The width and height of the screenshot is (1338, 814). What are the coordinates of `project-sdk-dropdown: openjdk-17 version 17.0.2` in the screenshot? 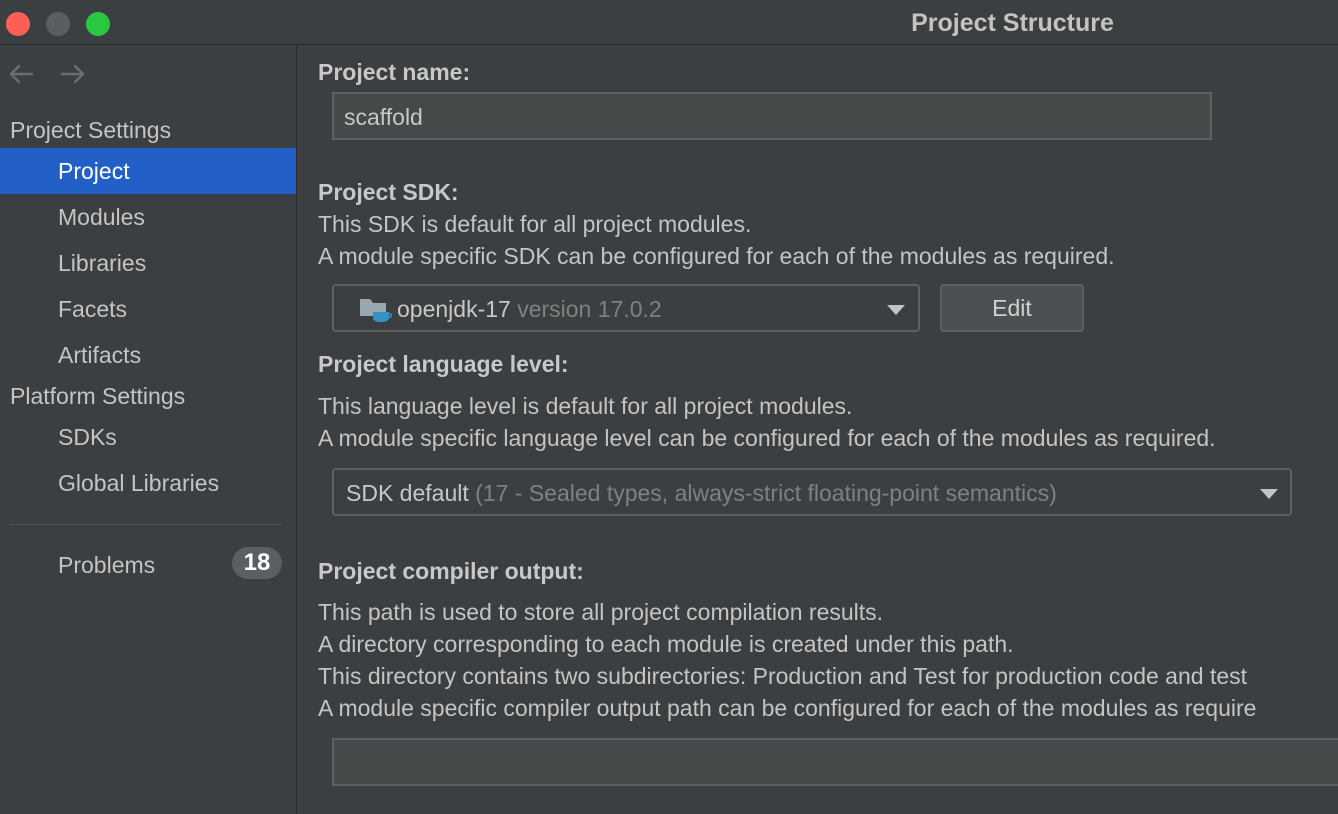 It's located at (626, 308).